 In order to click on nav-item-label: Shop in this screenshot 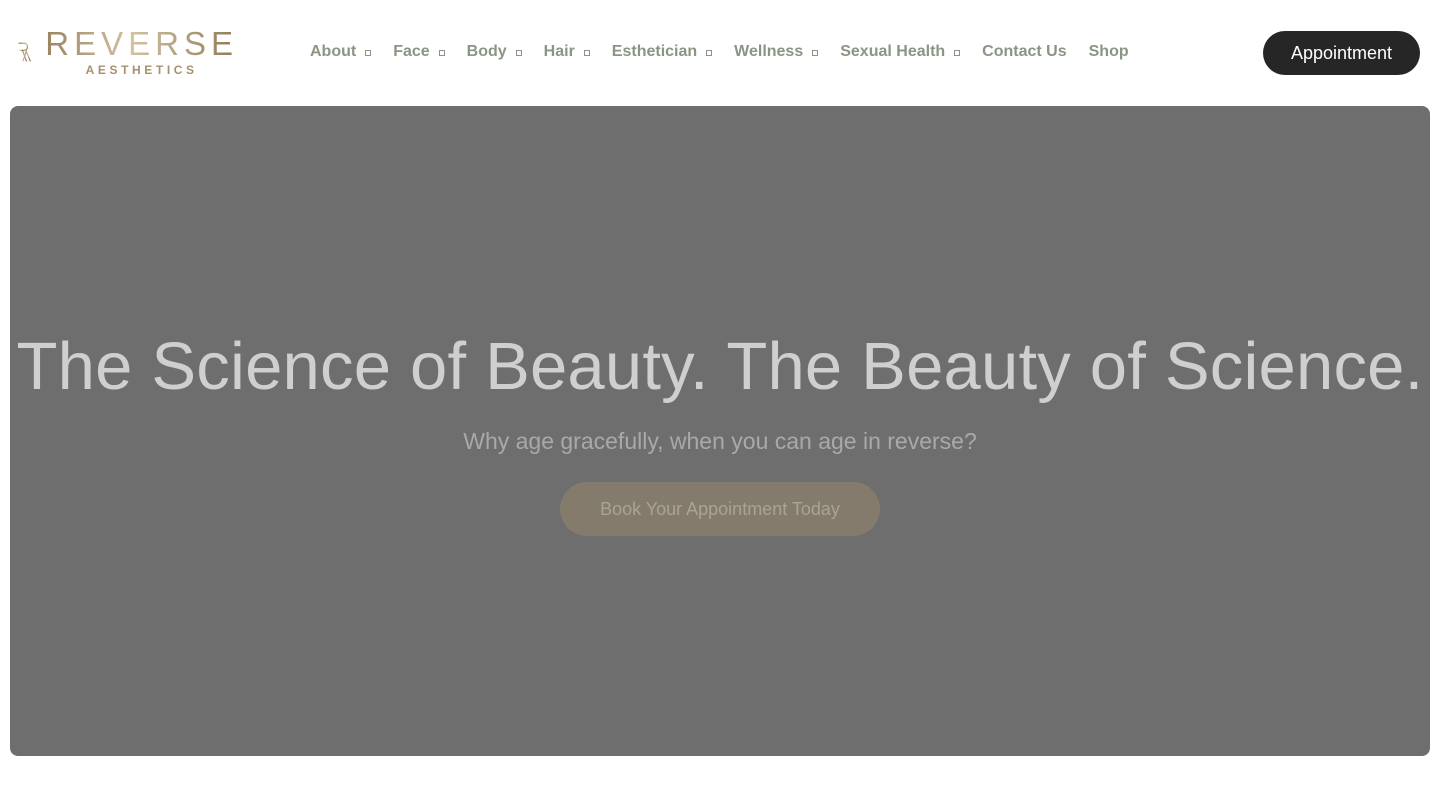, I will do `click(1108, 51)`.